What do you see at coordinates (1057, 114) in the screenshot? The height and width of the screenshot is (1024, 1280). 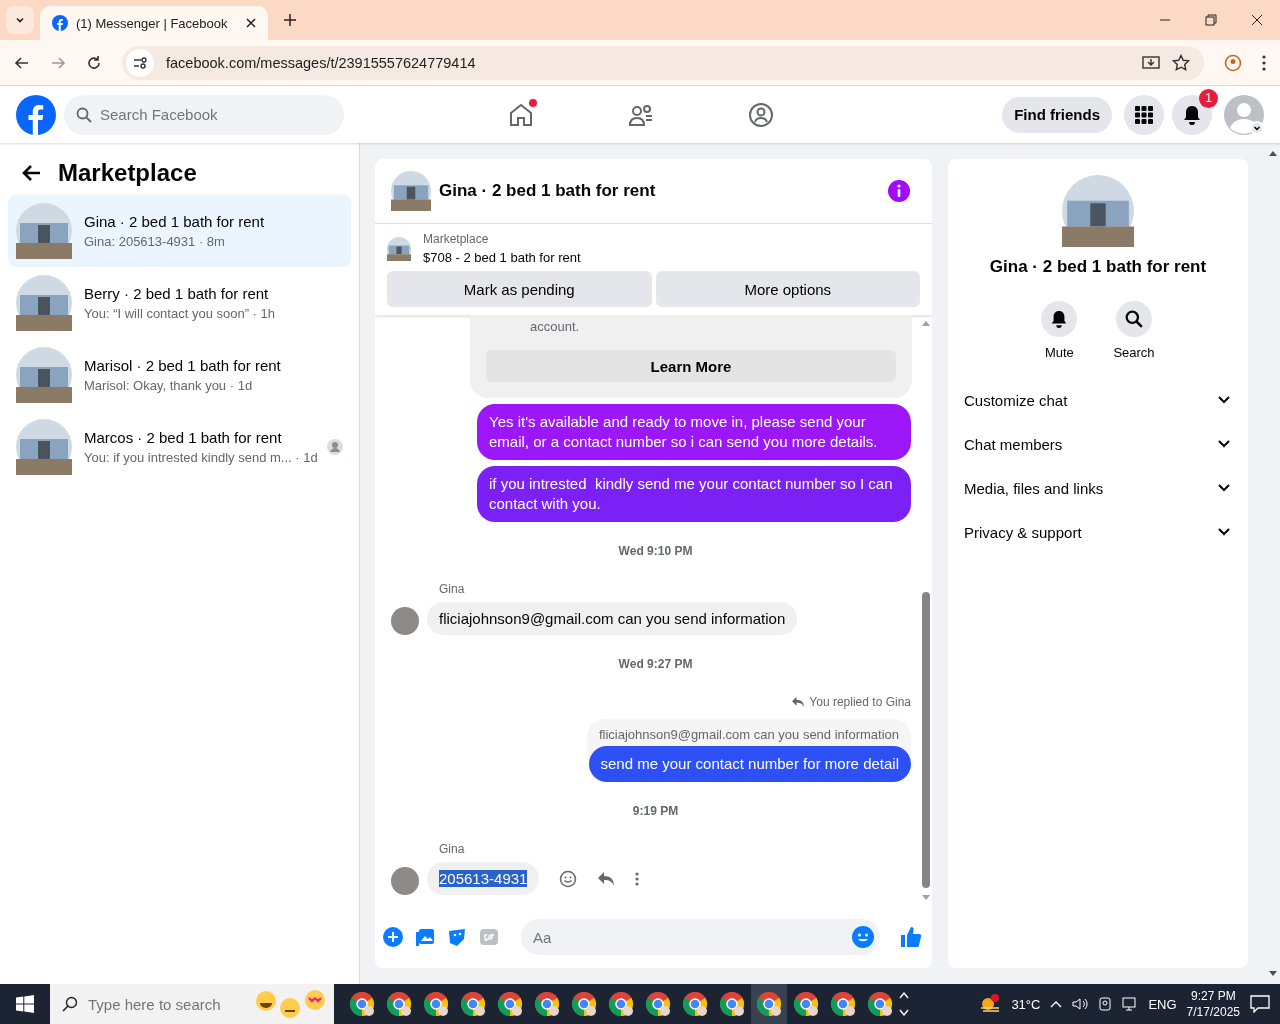 I see `find-friends-button: Find friends` at bounding box center [1057, 114].